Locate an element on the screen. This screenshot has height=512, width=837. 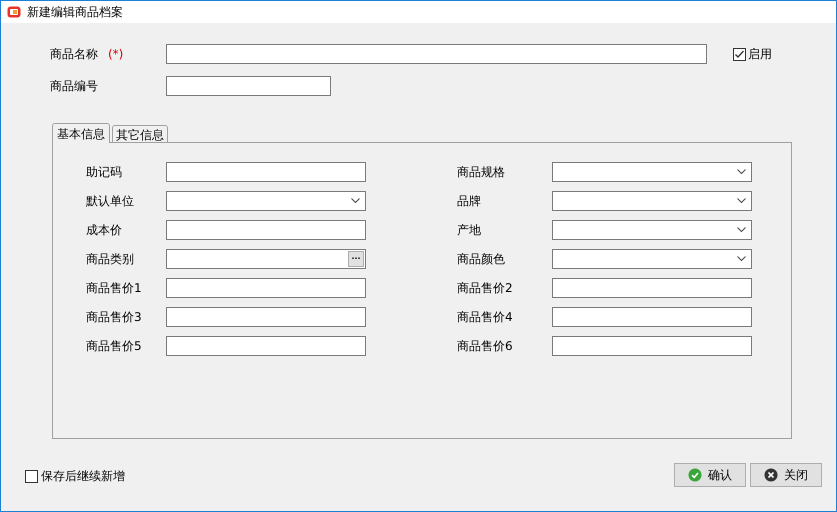
required-mark: (*) is located at coordinates (116, 54).